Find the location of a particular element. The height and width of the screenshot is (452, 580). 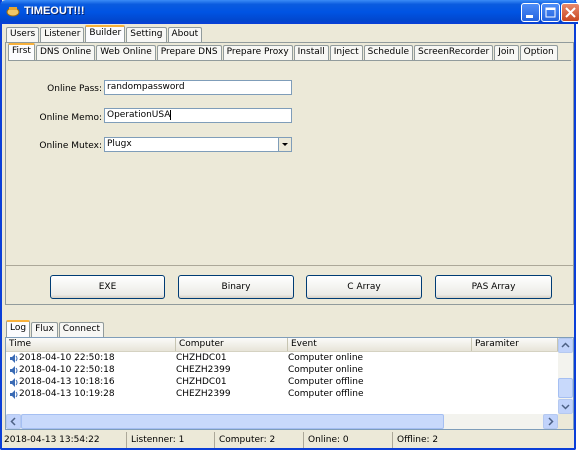

tab-setting: Setting is located at coordinates (146, 34).